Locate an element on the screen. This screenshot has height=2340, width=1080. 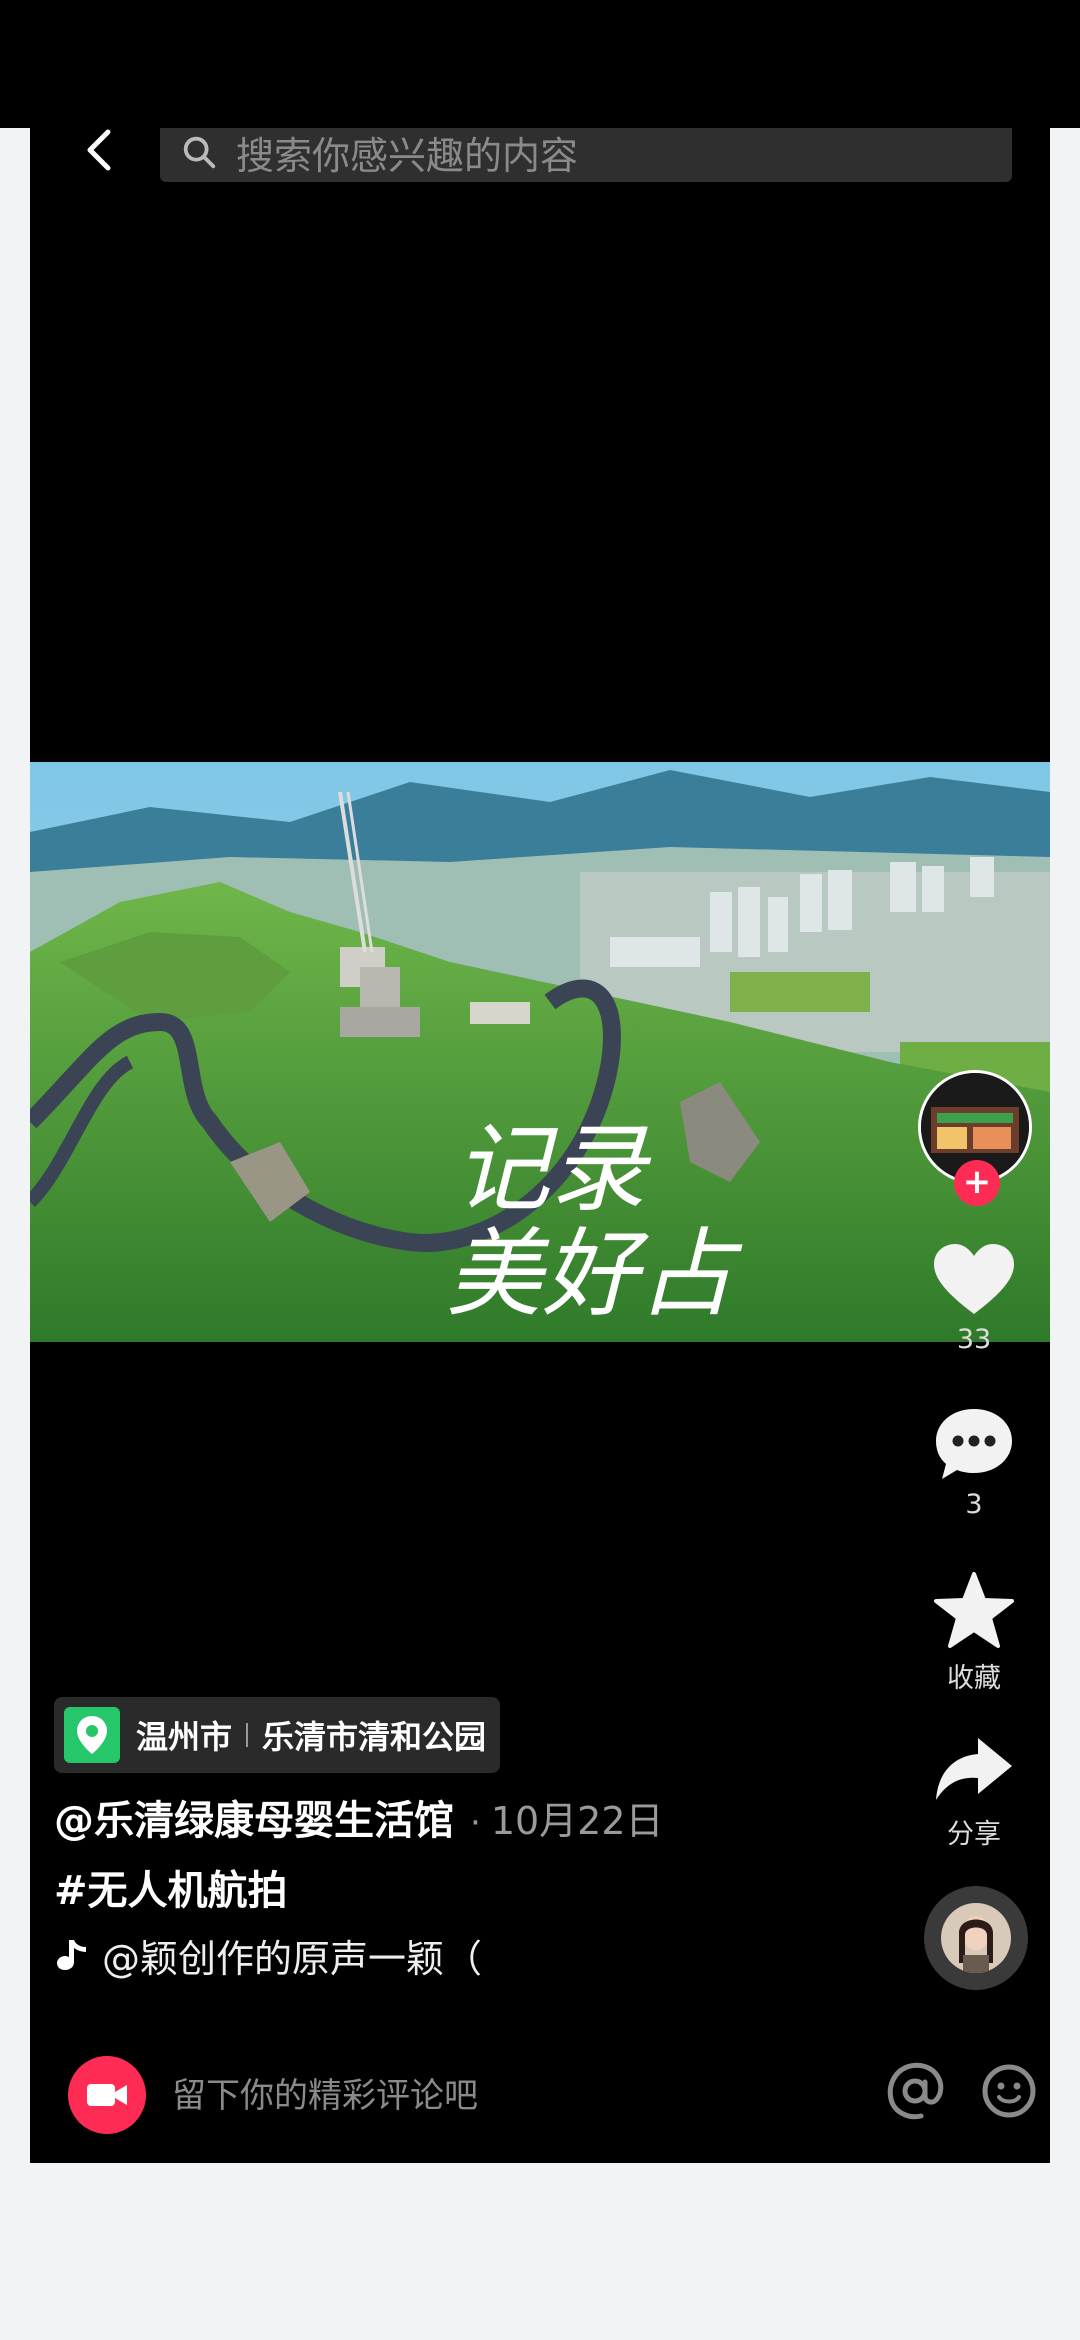
camera-button is located at coordinates (107, 2095).